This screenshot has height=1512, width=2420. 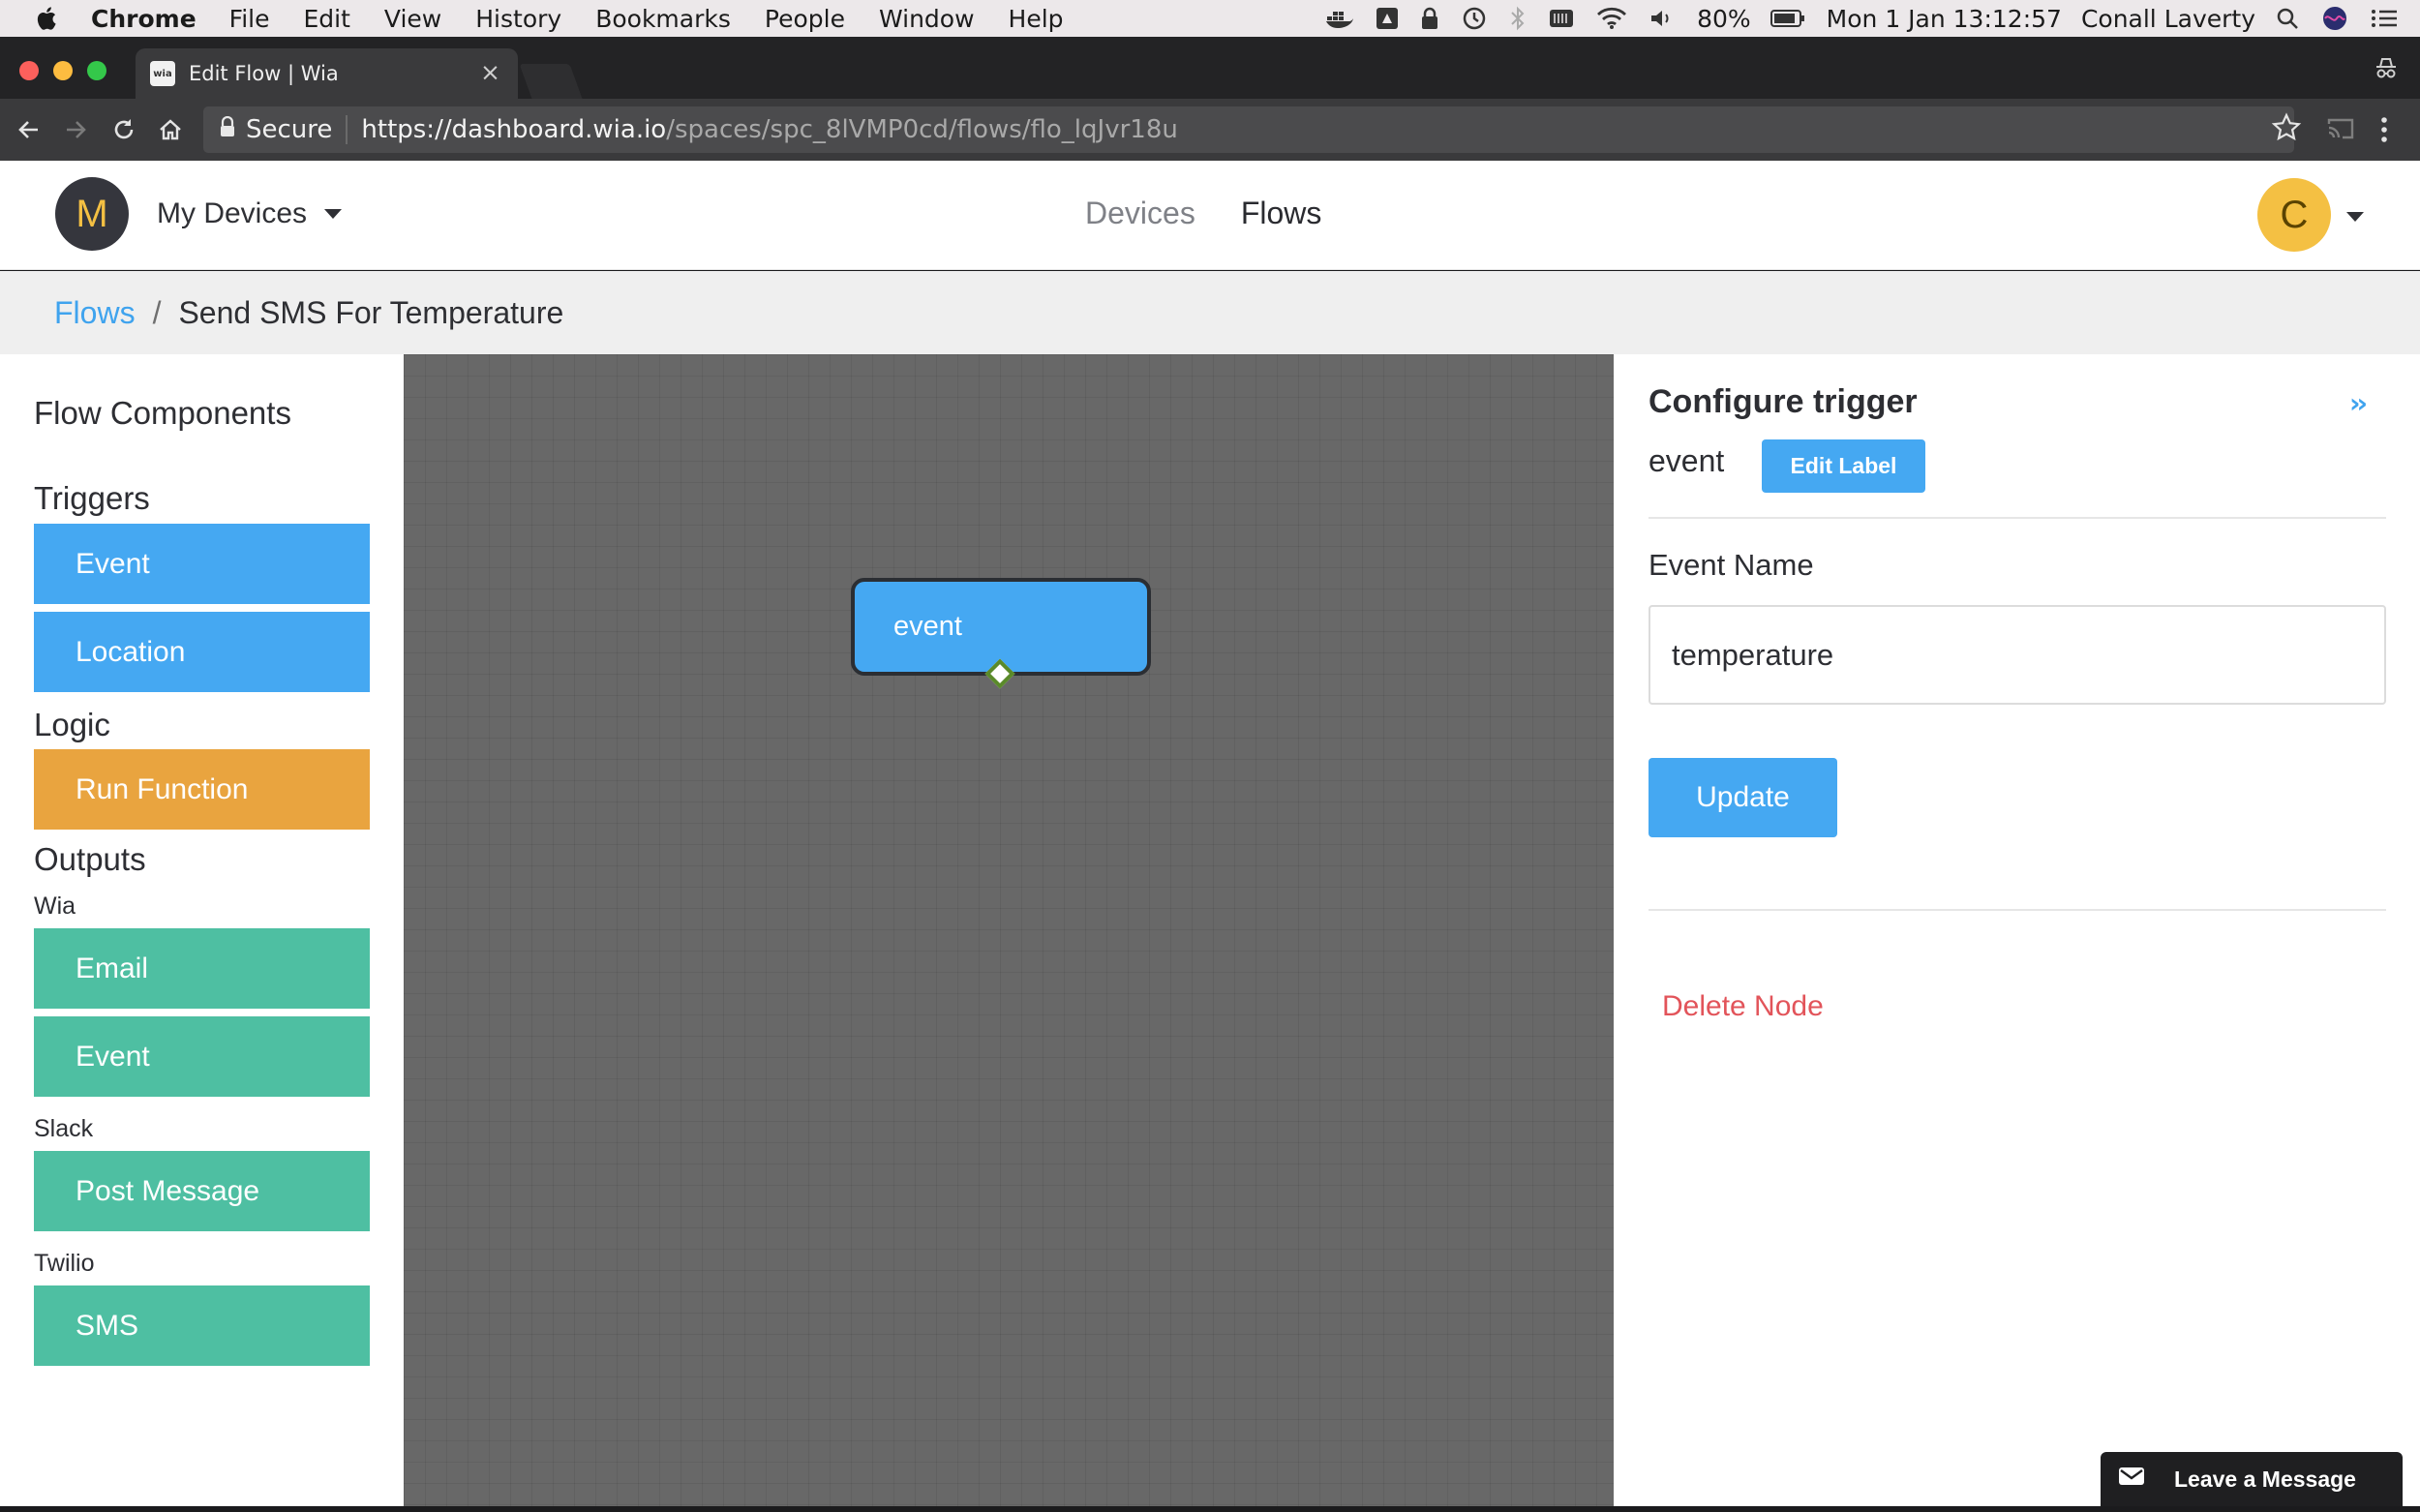 I want to click on menu-bookmarks: Bookmarks, so click(x=663, y=19).